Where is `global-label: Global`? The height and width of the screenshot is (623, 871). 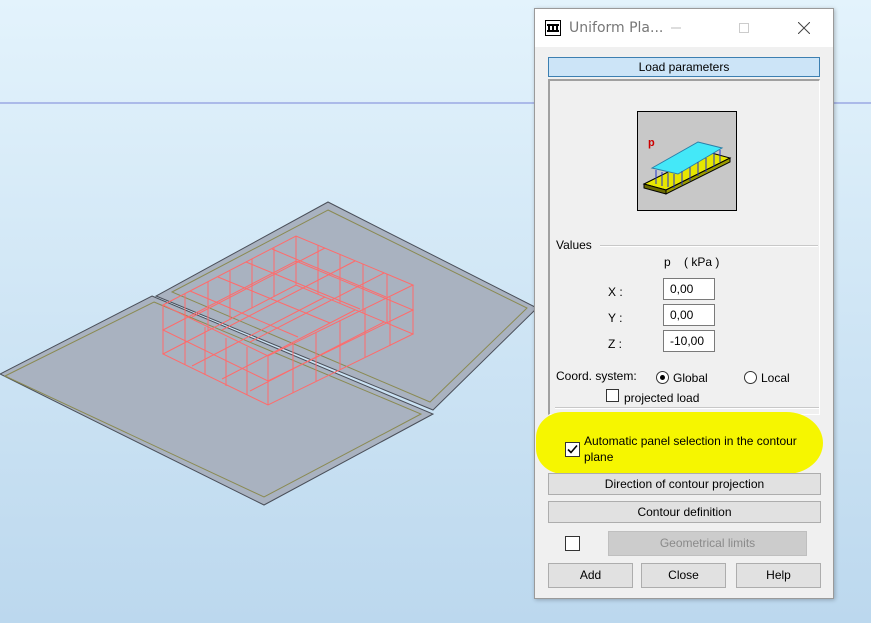 global-label: Global is located at coordinates (690, 378).